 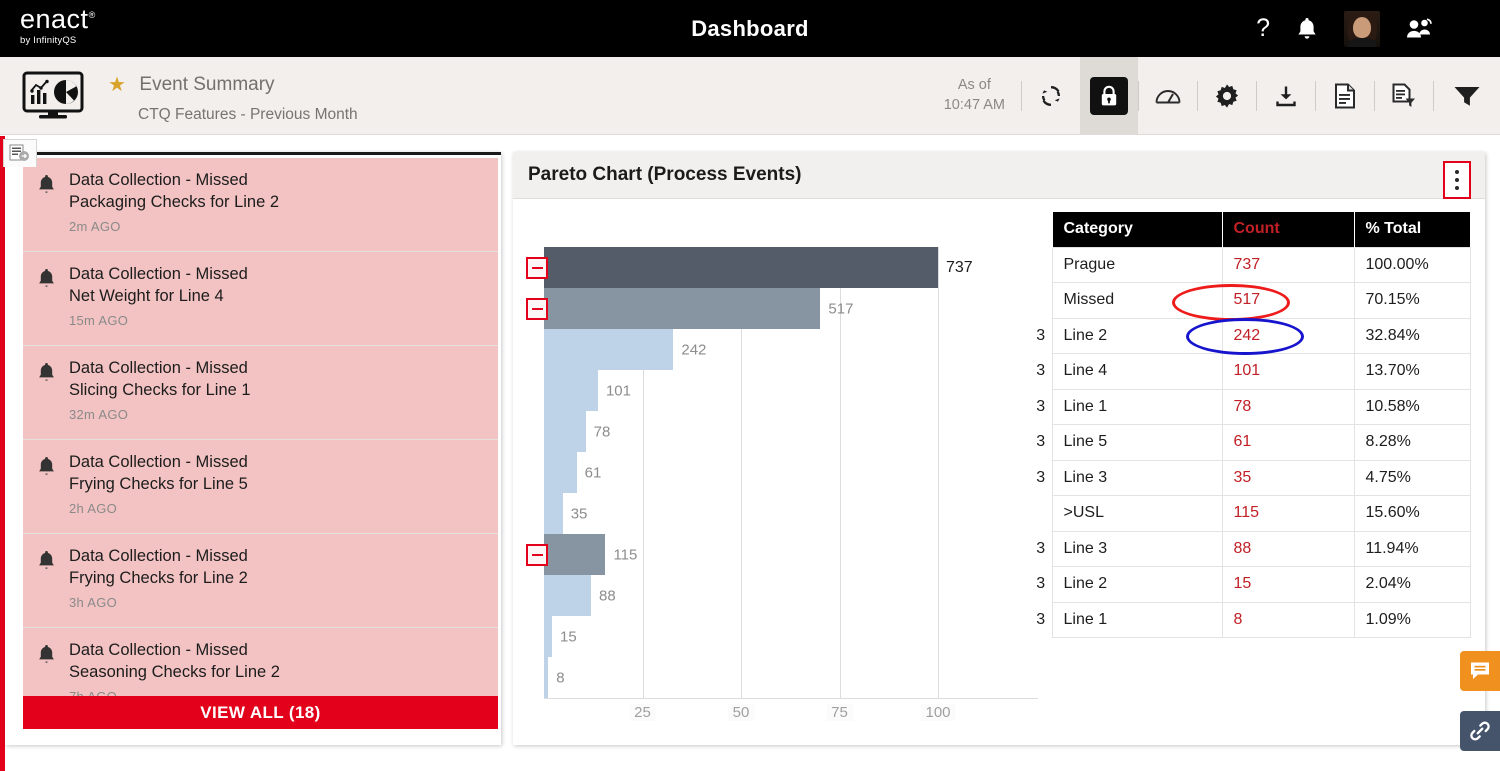 I want to click on pareto-bar-value-label: 517, so click(x=841, y=308).